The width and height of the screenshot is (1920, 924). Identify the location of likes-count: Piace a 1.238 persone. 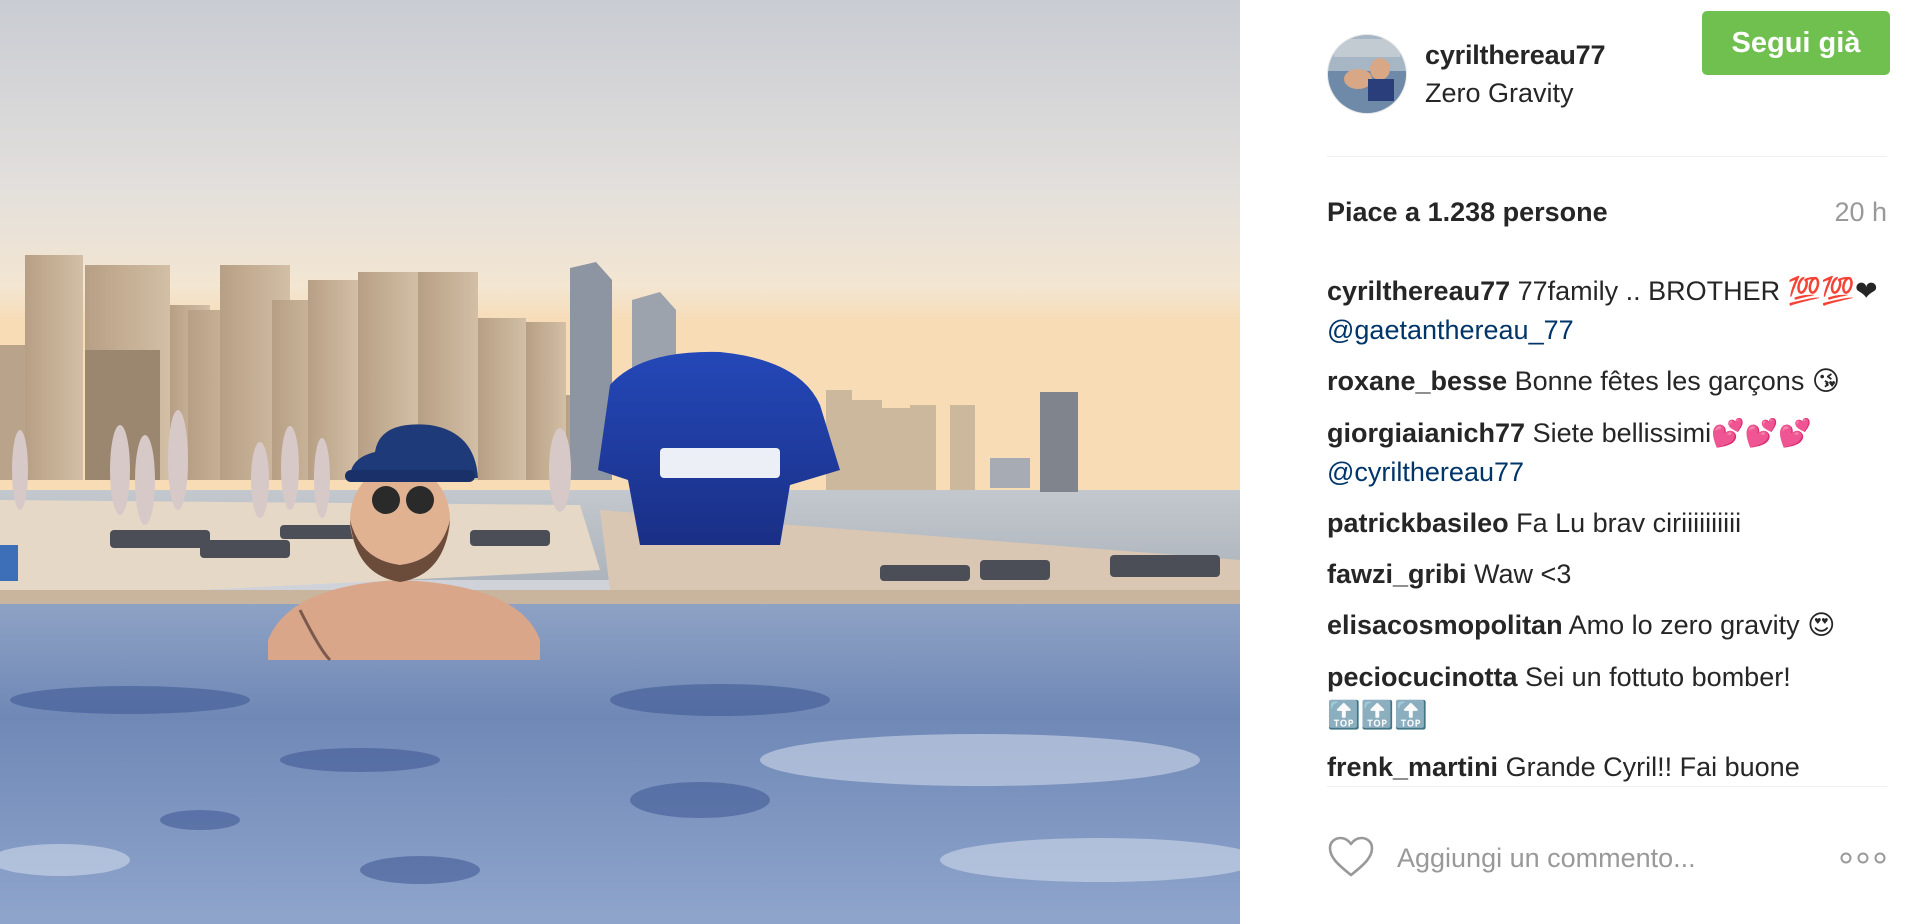
(1467, 212).